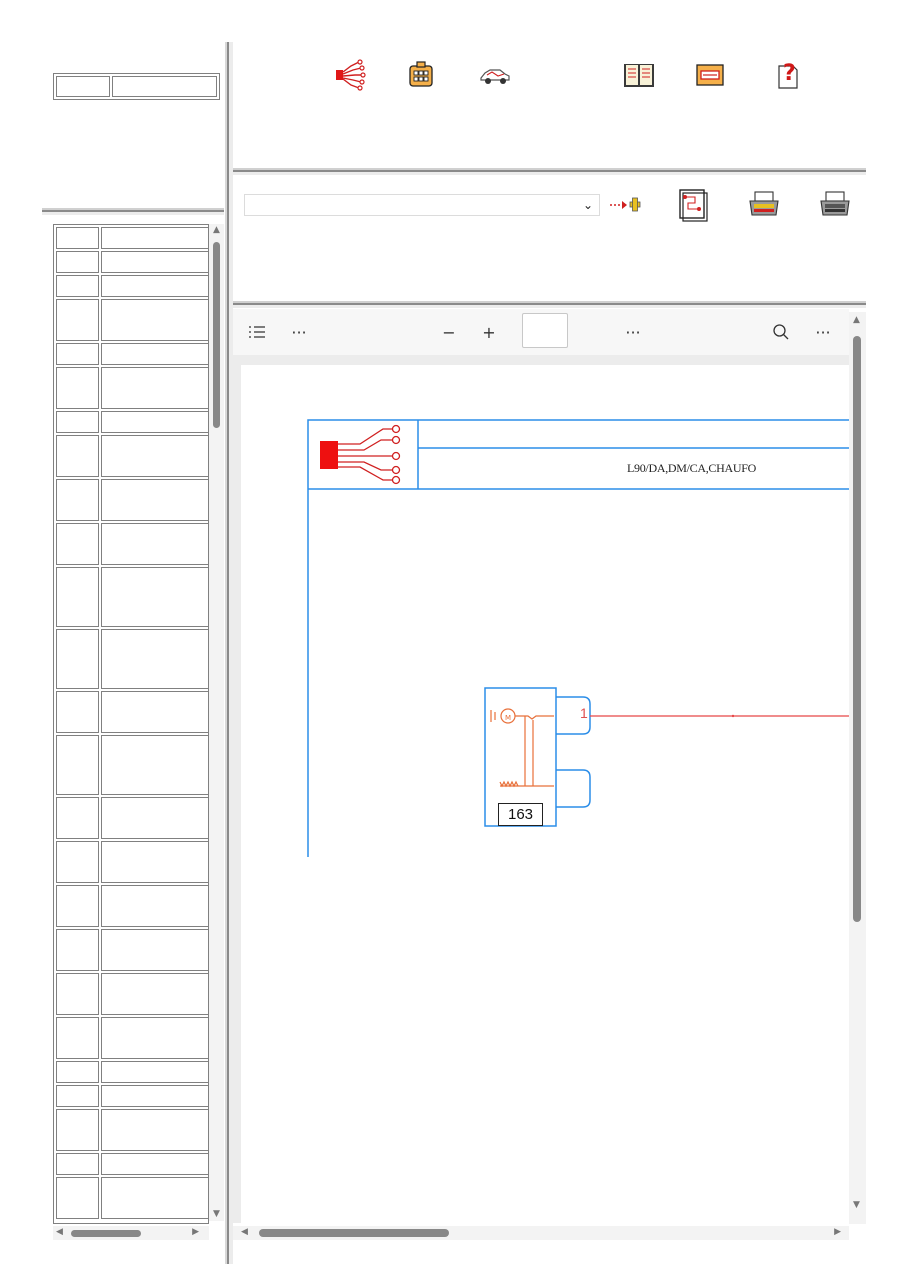  Describe the element at coordinates (83, 86) in the screenshot. I see `top-left-cell-a` at that location.